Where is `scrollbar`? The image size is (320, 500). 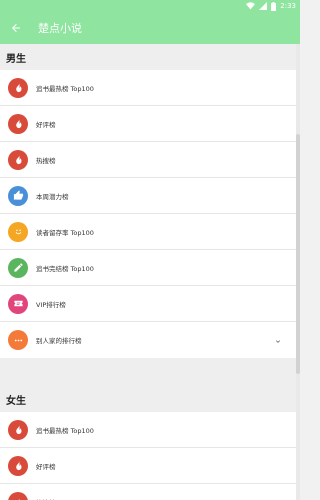
scrollbar is located at coordinates (298, 272).